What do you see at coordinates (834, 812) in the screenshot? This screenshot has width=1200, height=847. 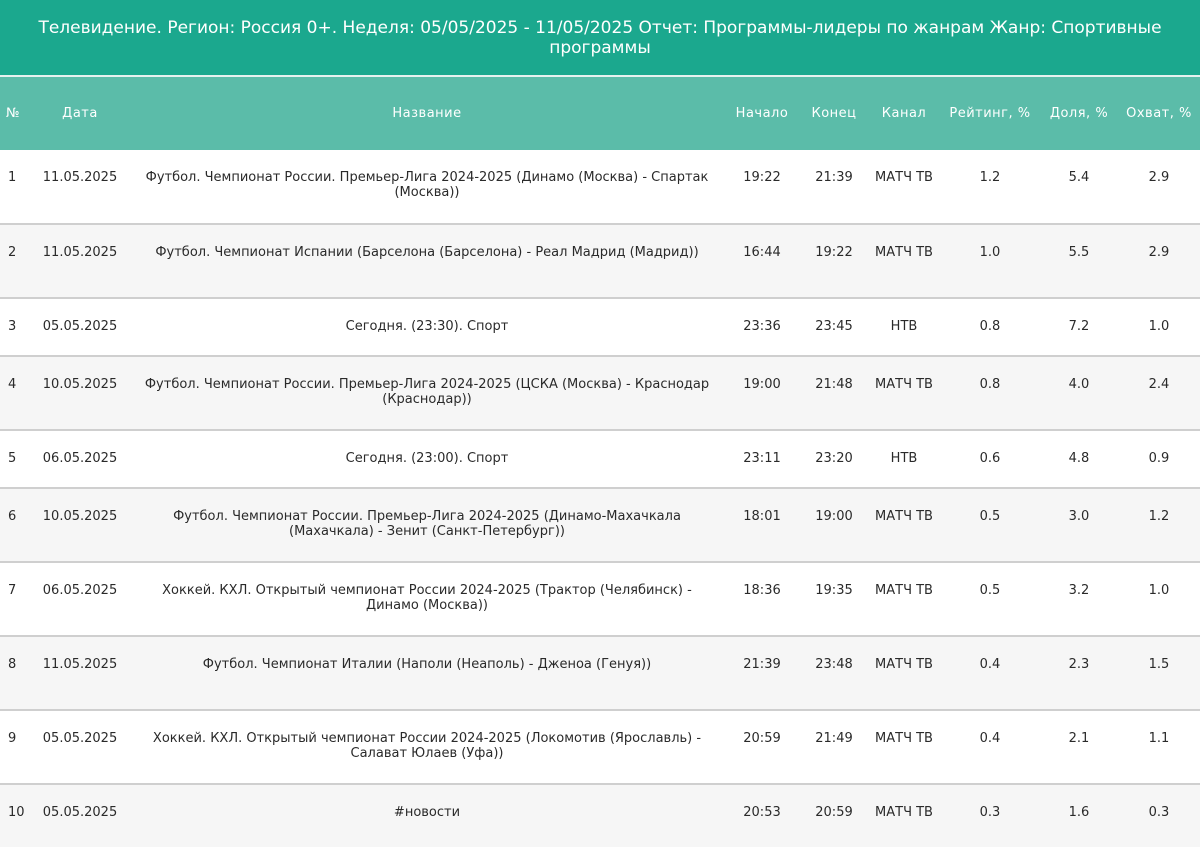 I see `row-end: 20:59` at bounding box center [834, 812].